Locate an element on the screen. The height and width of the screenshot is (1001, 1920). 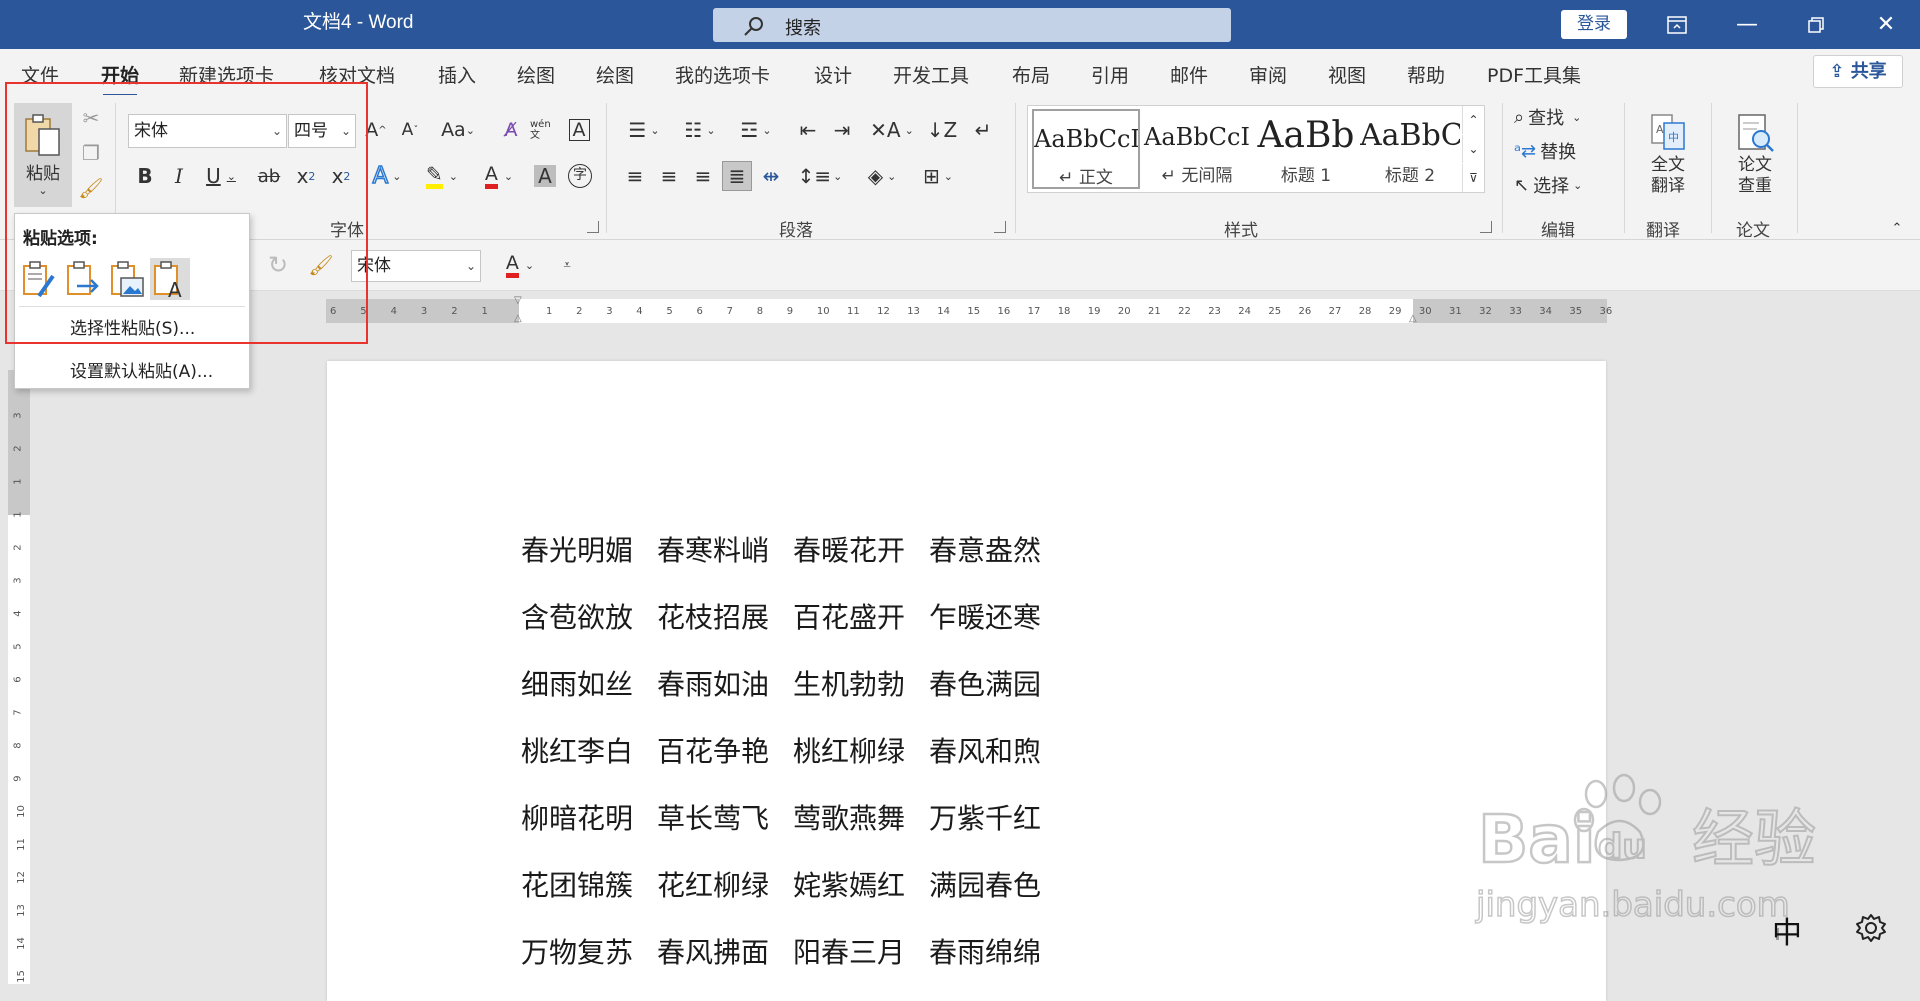
shading-icon: ◈ ⌄ is located at coordinates (882, 176).